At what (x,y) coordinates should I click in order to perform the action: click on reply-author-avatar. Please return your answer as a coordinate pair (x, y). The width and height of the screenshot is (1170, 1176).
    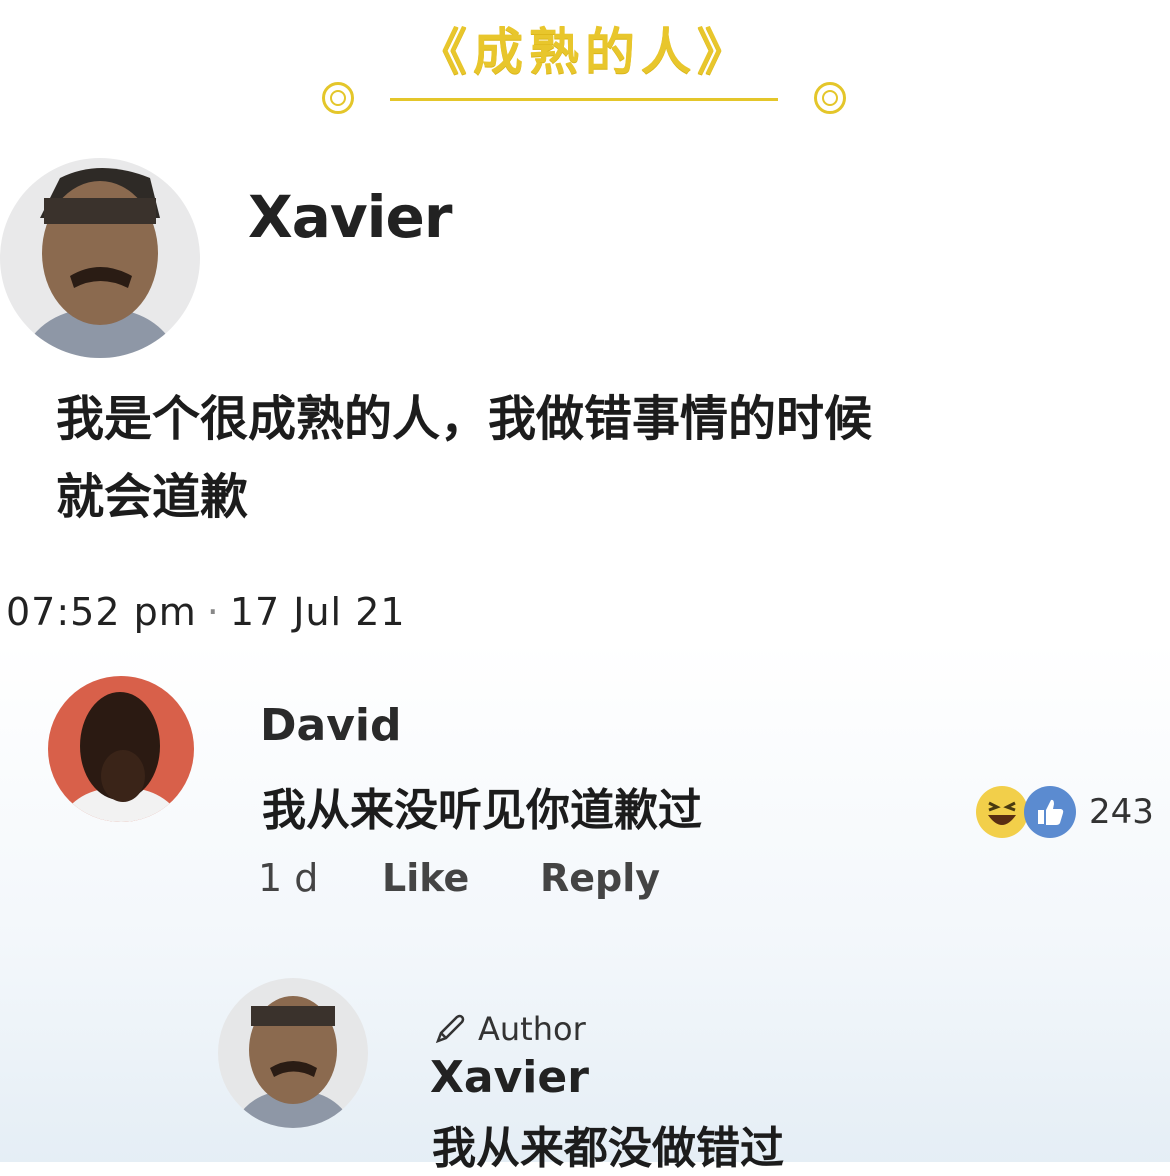
    Looking at the image, I should click on (293, 1053).